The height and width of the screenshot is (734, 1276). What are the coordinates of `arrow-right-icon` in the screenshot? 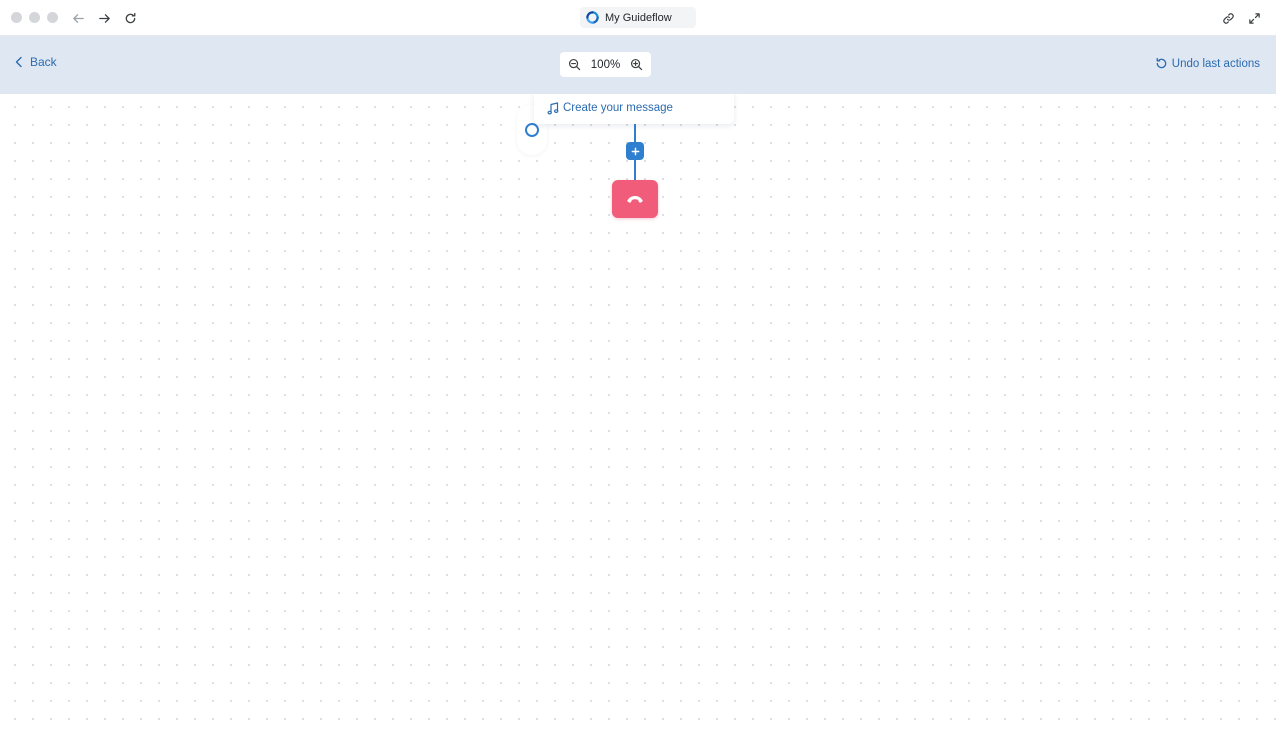 It's located at (104, 18).